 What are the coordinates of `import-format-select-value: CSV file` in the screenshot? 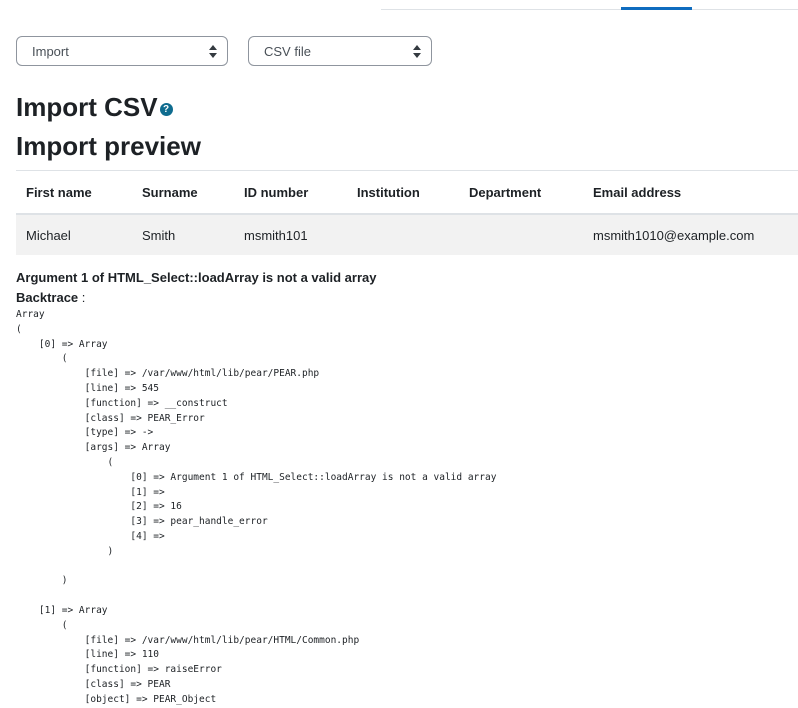 It's located at (287, 51).